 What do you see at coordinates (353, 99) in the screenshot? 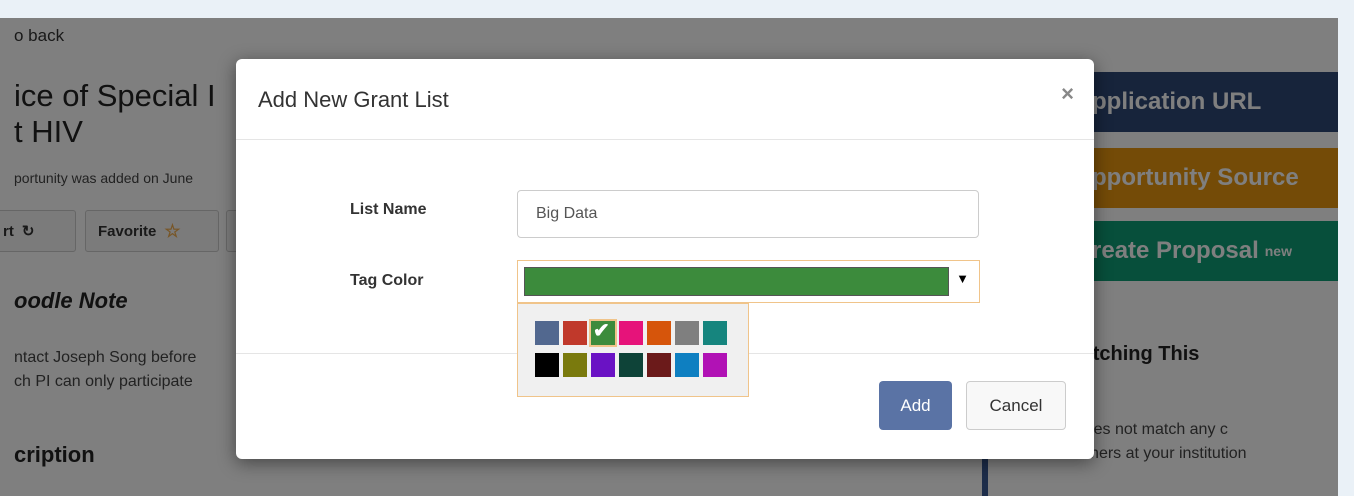
I see `modal-title: Add New Grant List` at bounding box center [353, 99].